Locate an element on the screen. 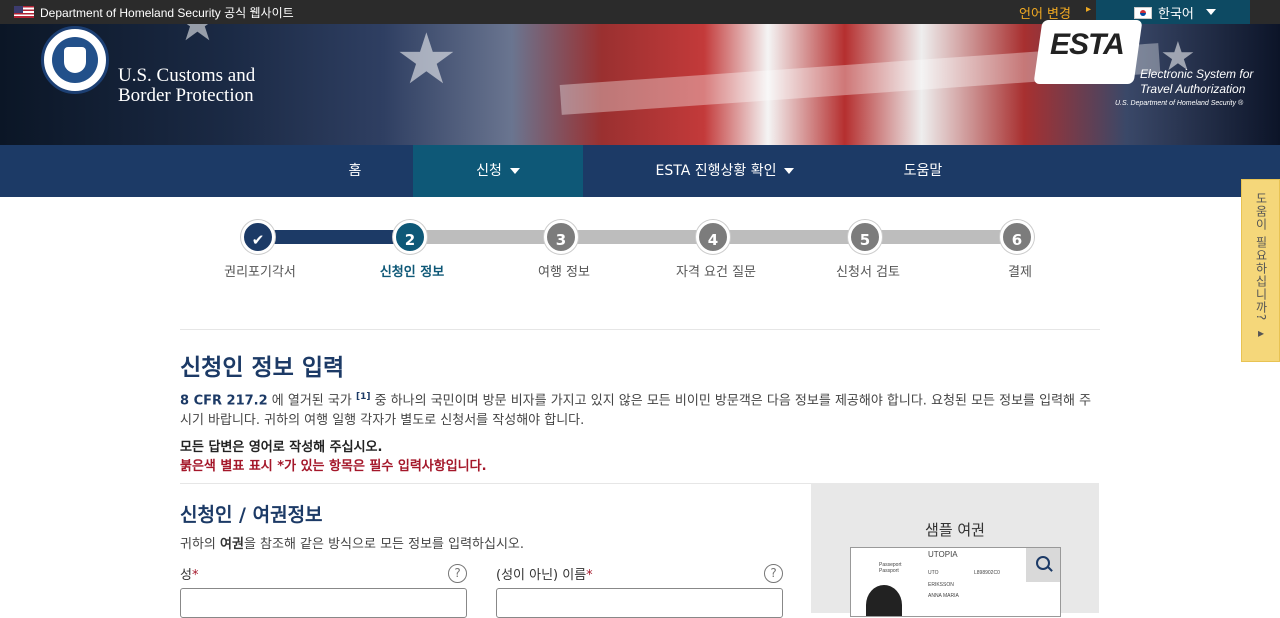 The image size is (1280, 618). step-6-circle: 6 is located at coordinates (1017, 237).